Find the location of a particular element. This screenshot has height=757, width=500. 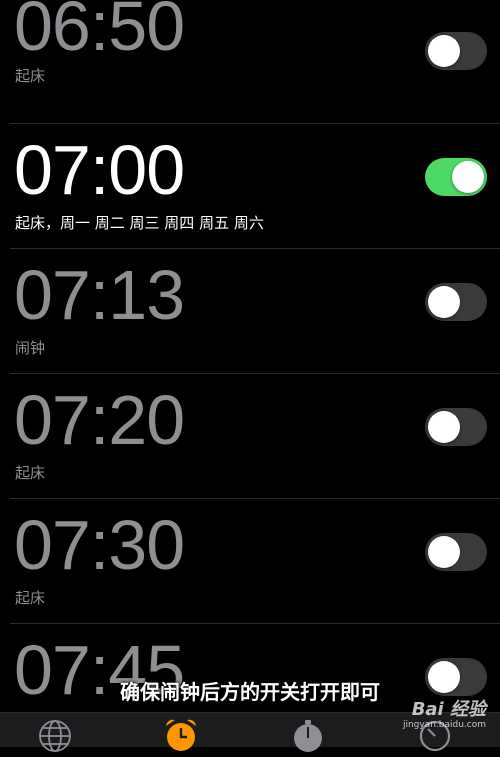

alarm-time: 07:00 is located at coordinates (99, 170).